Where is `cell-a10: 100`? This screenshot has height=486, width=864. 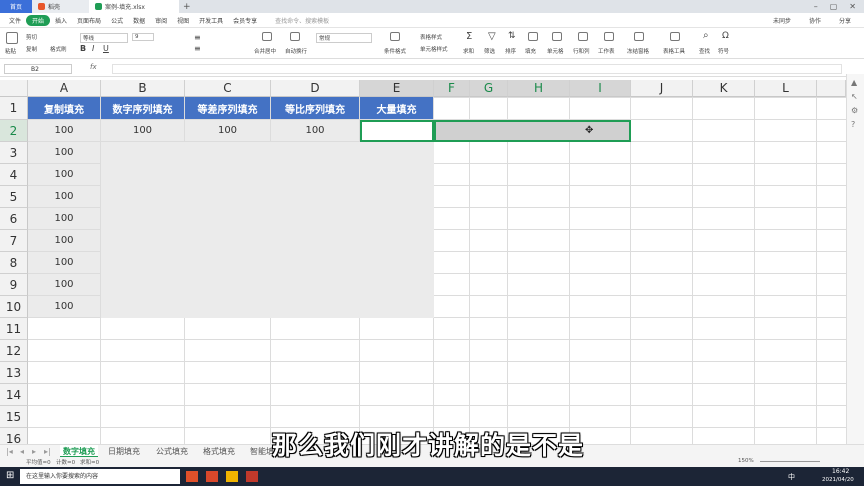 cell-a10: 100 is located at coordinates (64, 307).